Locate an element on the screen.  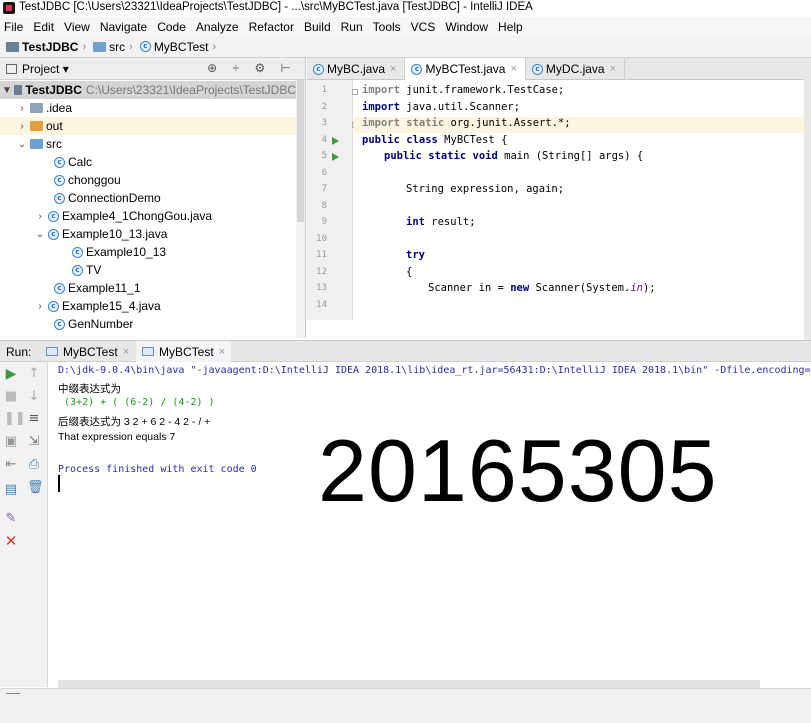
status-toggle-icon is located at coordinates (13, 693).